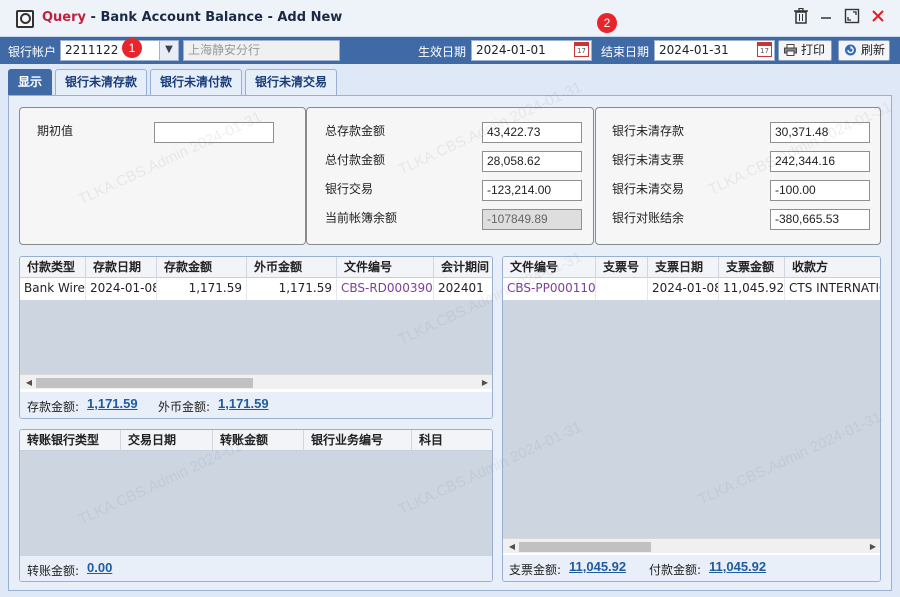 Image resolution: width=900 pixels, height=597 pixels. What do you see at coordinates (53, 267) in the screenshot?
I see `column-header: 付款类型` at bounding box center [53, 267].